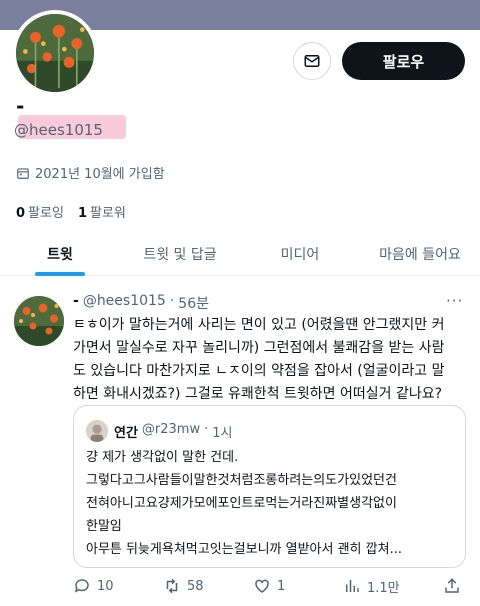 This screenshot has width=480, height=606. Describe the element at coordinates (100, 174) in the screenshot. I see `join-date-text: 2021년 10월에 가입함` at that location.